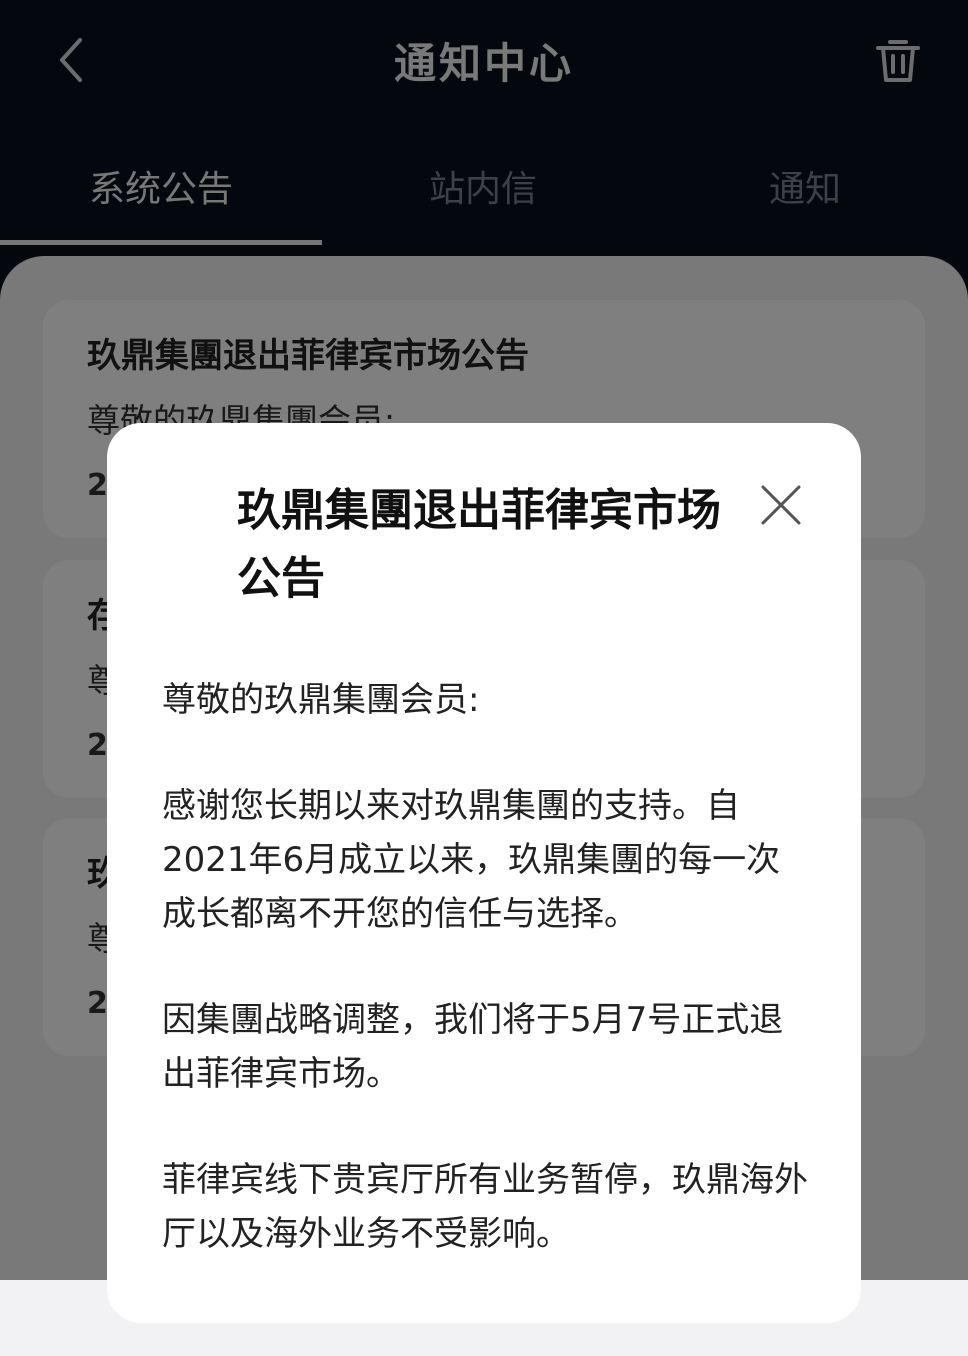  What do you see at coordinates (485, 1207) in the screenshot?
I see `modal-paragraph: 菲律宾线下贵宾厅所有业务暂停，玖鼎海外厅以及海外业务不受影响。` at bounding box center [485, 1207].